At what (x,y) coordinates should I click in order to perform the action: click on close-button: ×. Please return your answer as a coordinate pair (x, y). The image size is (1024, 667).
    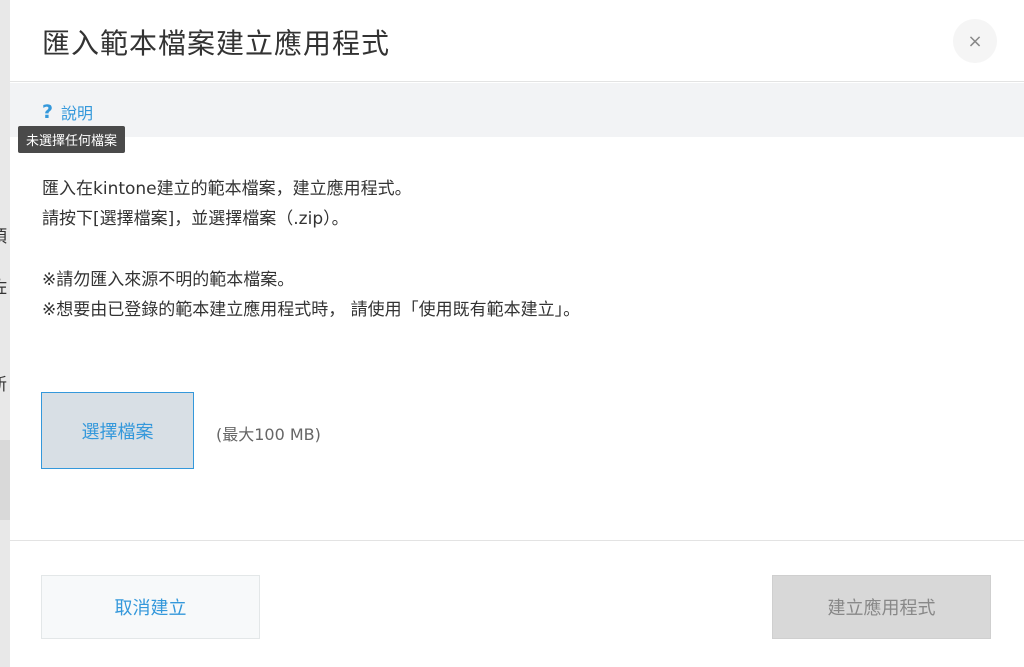
    Looking at the image, I should click on (975, 41).